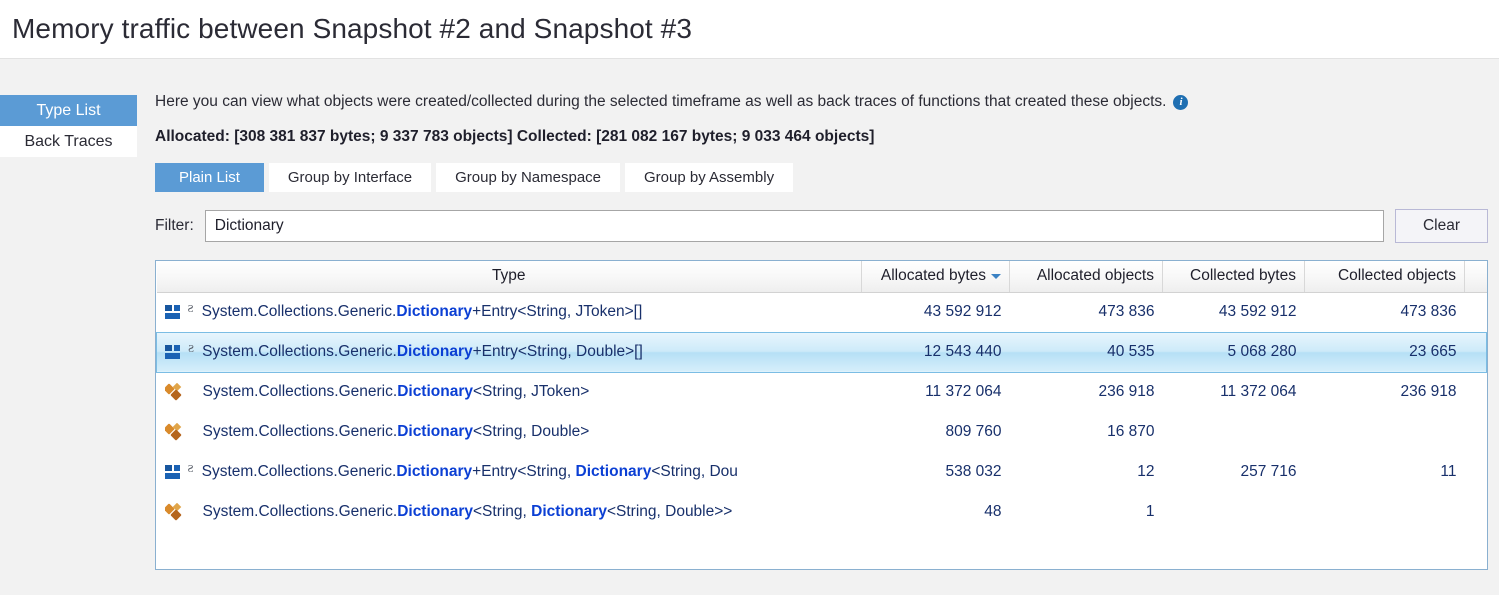  Describe the element at coordinates (1095, 276) in the screenshot. I see `column-header-label: Allocated objects` at that location.